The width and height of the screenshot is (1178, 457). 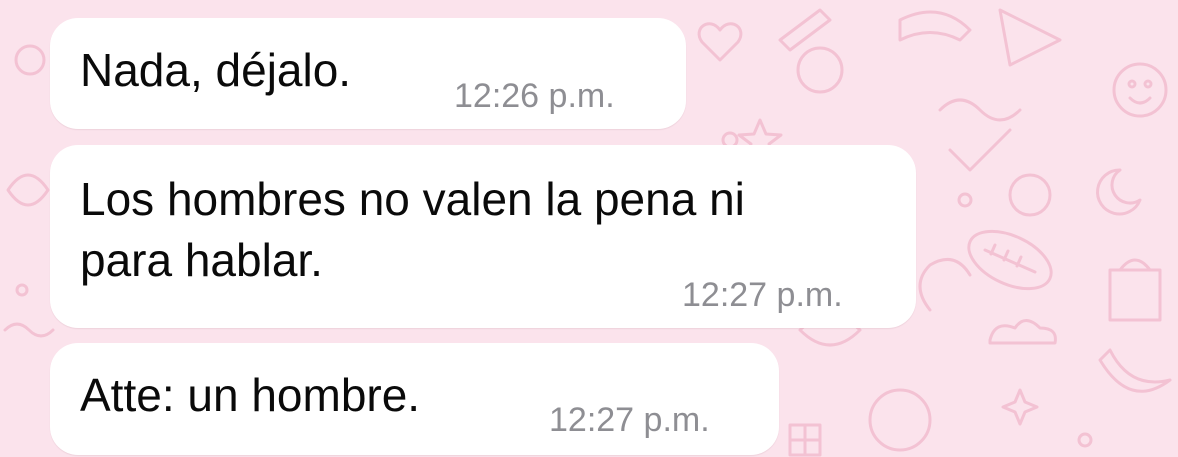 What do you see at coordinates (1022, 332) in the screenshot?
I see `doodle-cloud-icon` at bounding box center [1022, 332].